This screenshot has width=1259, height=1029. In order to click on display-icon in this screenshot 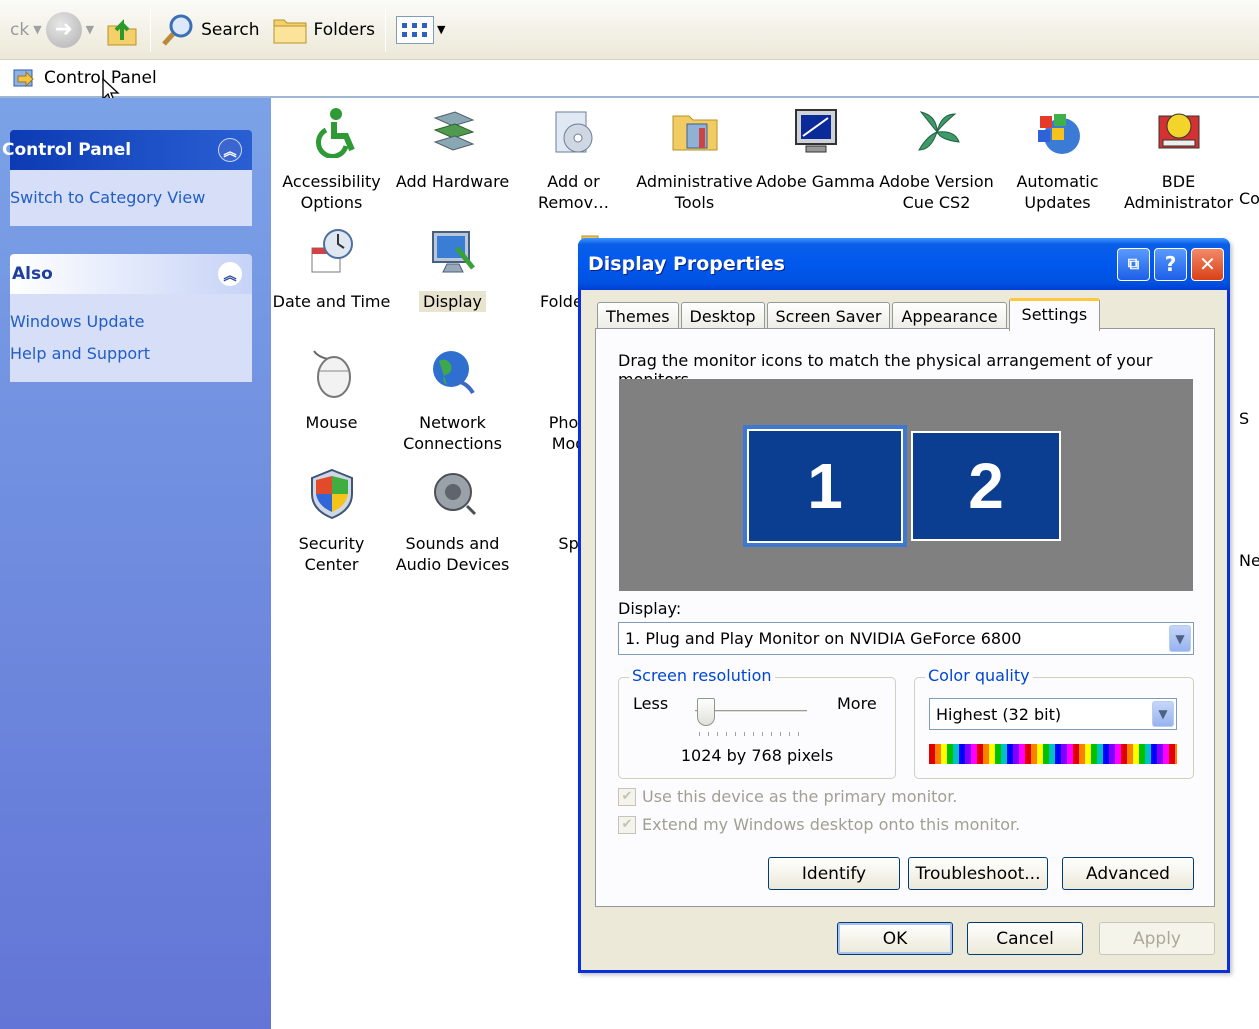, I will do `click(453, 252)`.